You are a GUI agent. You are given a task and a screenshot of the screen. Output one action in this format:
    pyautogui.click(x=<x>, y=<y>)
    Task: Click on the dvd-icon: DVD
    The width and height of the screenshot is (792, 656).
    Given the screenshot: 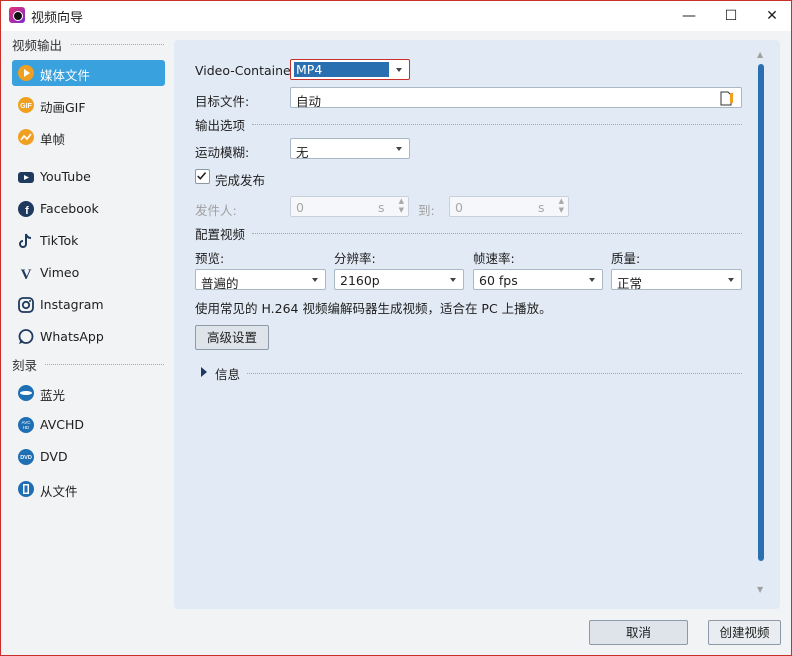 What is the action you would take?
    pyautogui.click(x=26, y=457)
    